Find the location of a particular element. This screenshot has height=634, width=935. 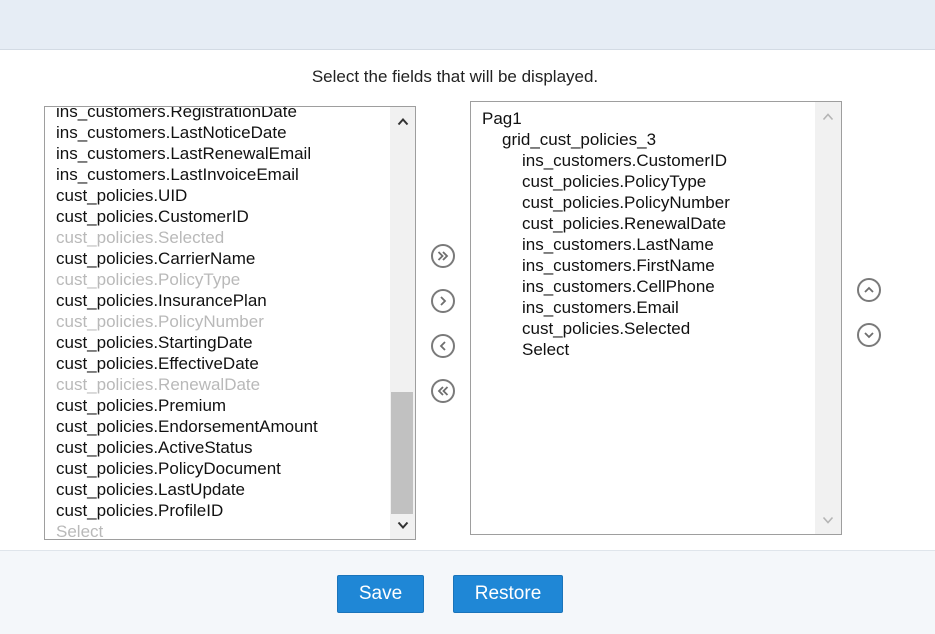

chevron-up-icon is located at coordinates (869, 289).